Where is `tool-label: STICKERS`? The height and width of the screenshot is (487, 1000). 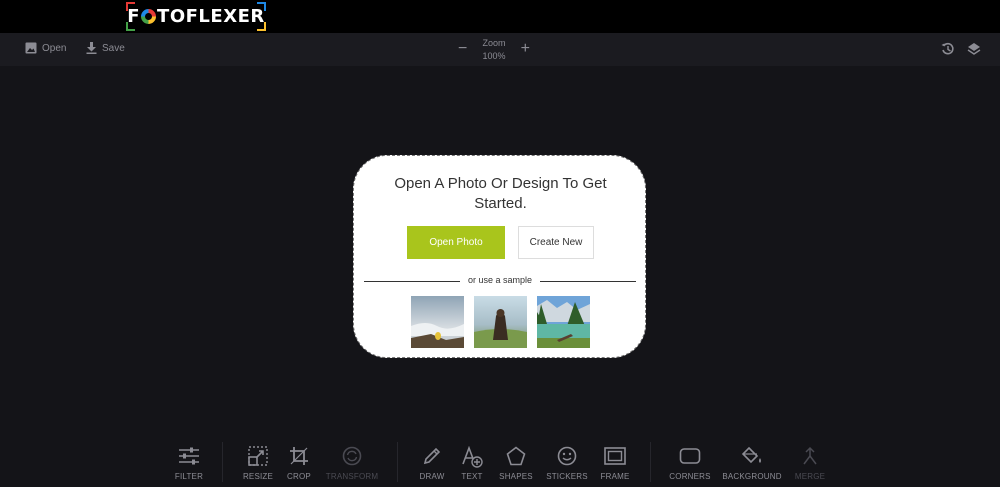 tool-label: STICKERS is located at coordinates (567, 476).